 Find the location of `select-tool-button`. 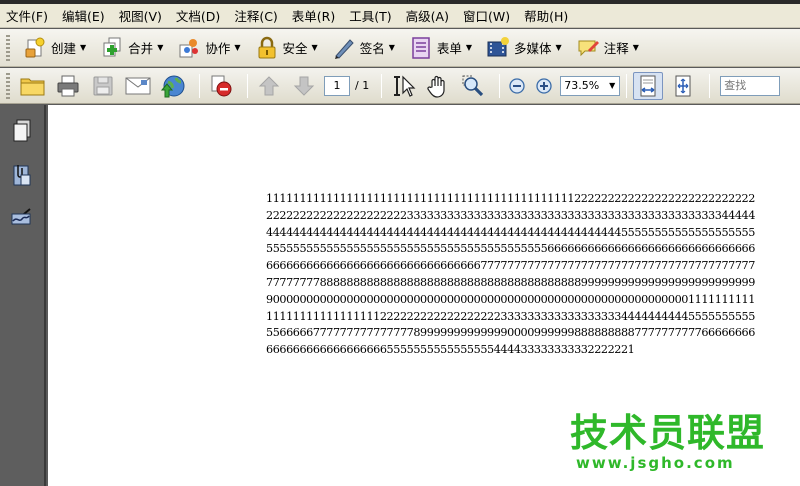

select-tool-button is located at coordinates (403, 86).